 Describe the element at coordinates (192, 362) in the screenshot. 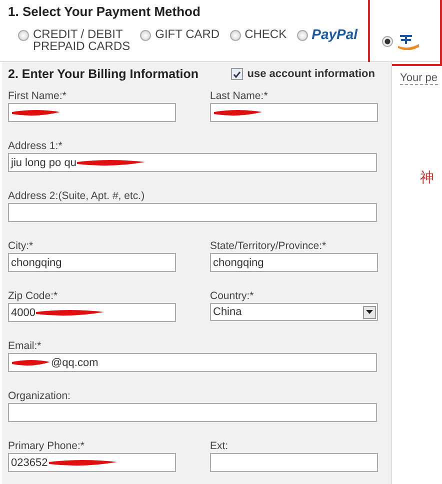

I see `input-field: @qq.com` at that location.